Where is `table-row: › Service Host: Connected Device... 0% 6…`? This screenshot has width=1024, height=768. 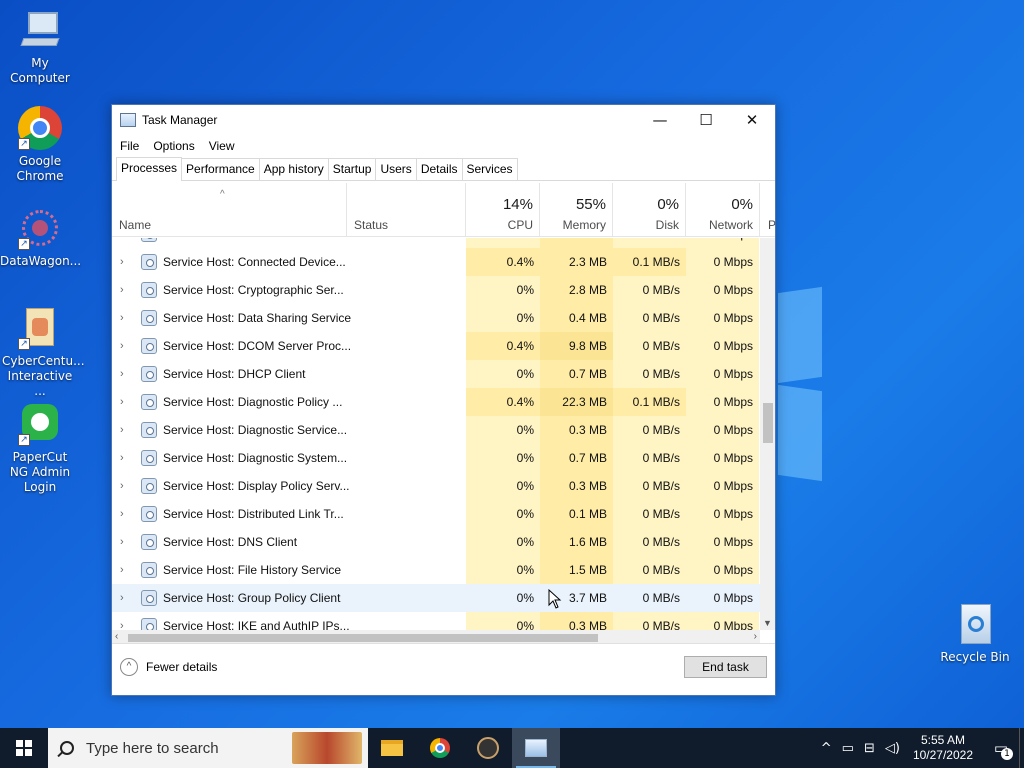 table-row: › Service Host: Connected Device... 0% 6… is located at coordinates (436, 243).